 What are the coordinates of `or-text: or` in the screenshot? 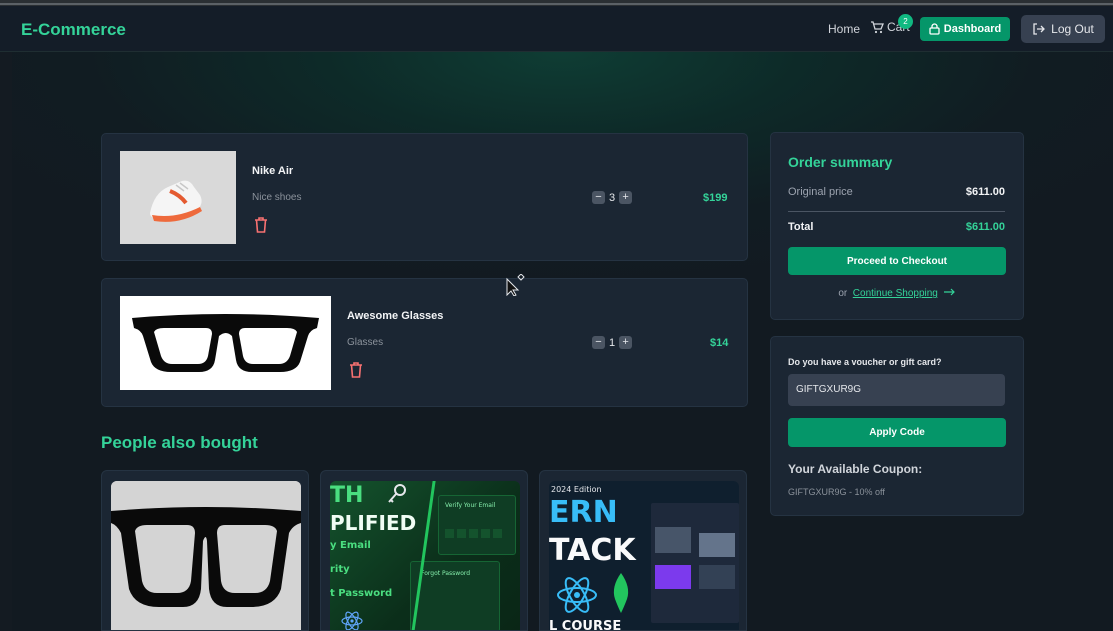 It's located at (843, 293).